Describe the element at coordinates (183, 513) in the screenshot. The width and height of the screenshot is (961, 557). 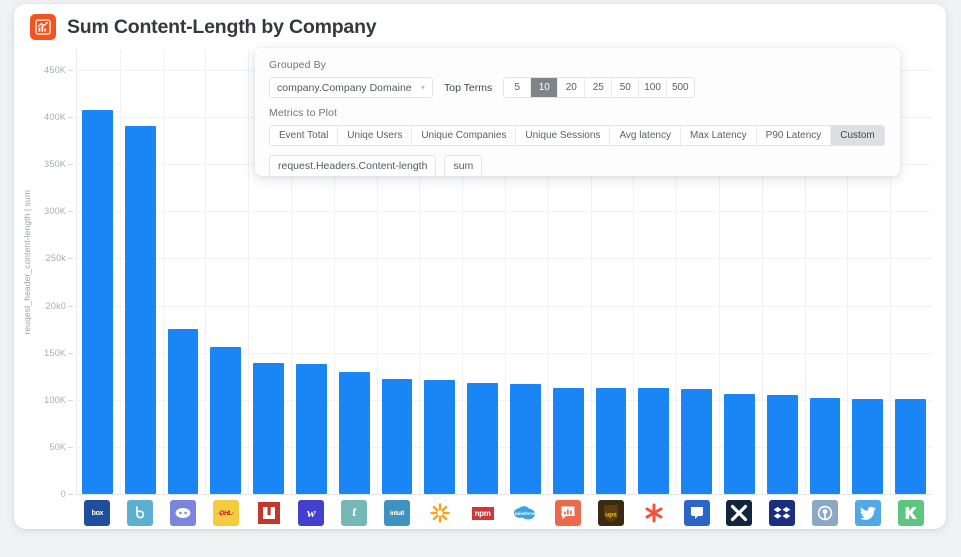
I see `company-logo-discord-icon` at that location.